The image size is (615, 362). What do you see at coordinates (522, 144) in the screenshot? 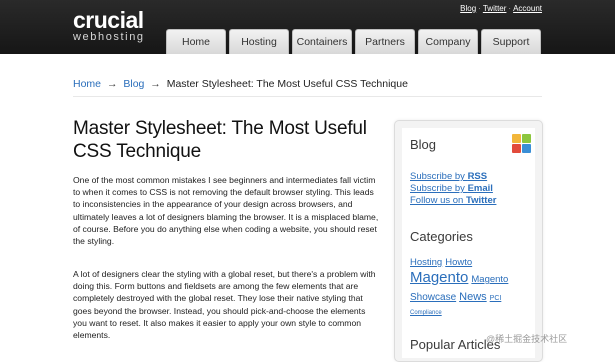
I see `crucial-logo-icon` at bounding box center [522, 144].